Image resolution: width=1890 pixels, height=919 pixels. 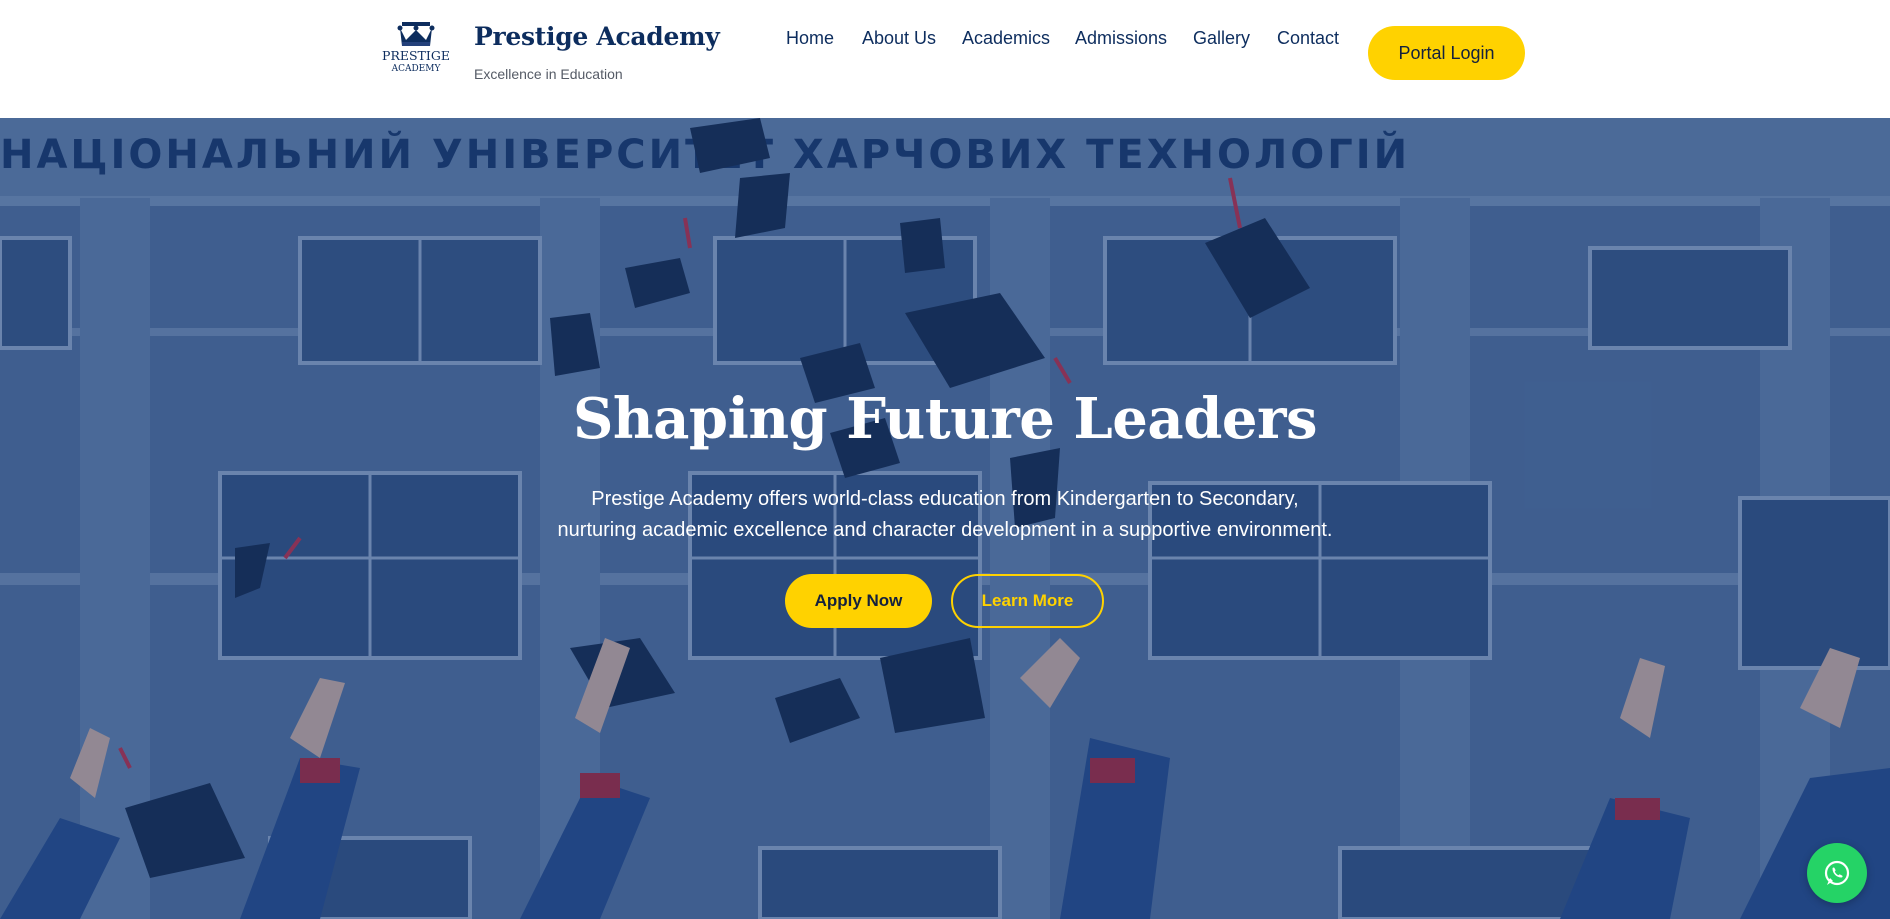 What do you see at coordinates (858, 601) in the screenshot?
I see `apply-now-button: Apply Now` at bounding box center [858, 601].